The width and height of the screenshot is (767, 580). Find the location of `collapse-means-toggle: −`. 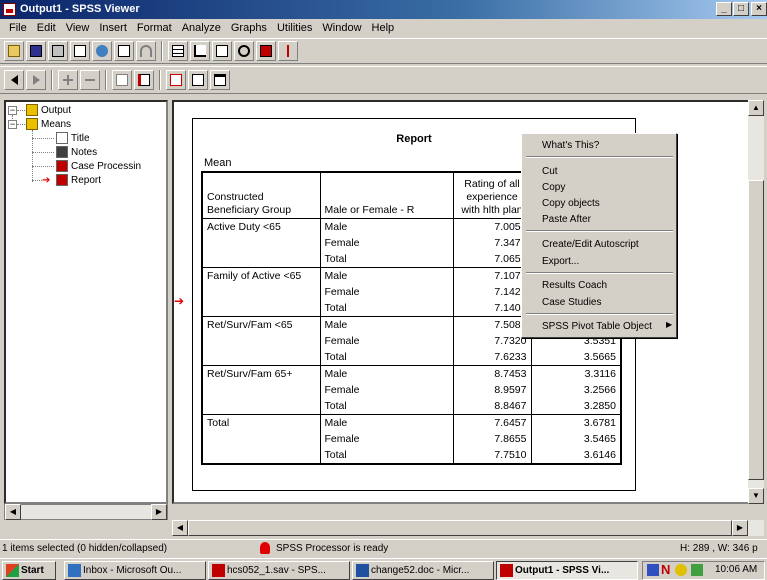

collapse-means-toggle: − is located at coordinates (12, 124).